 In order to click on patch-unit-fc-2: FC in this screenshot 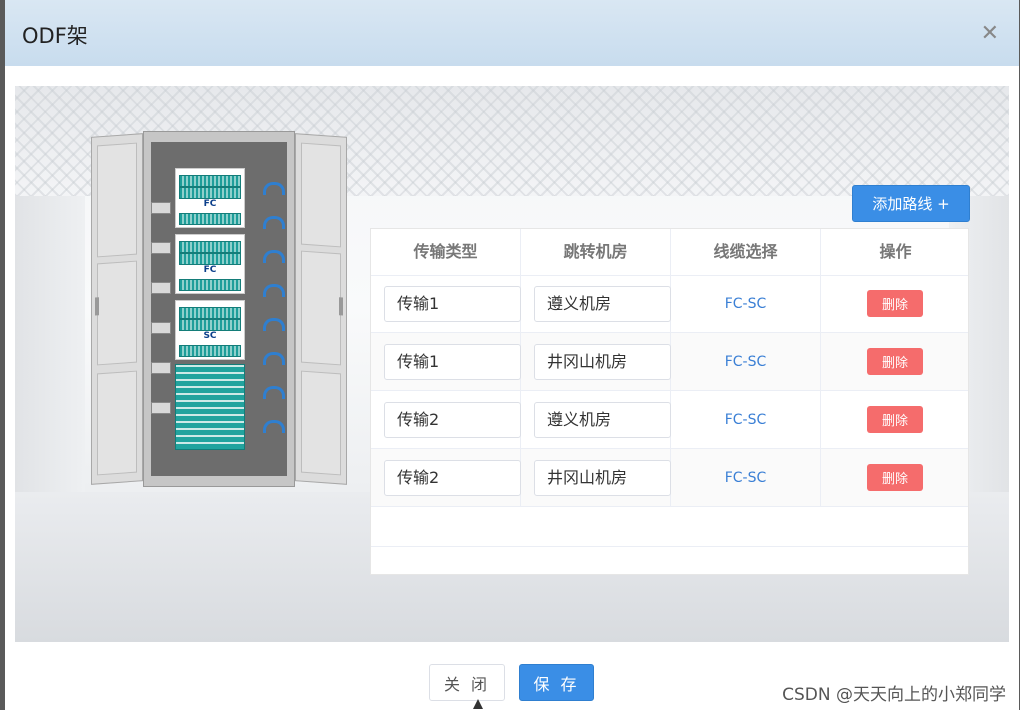, I will do `click(210, 264)`.